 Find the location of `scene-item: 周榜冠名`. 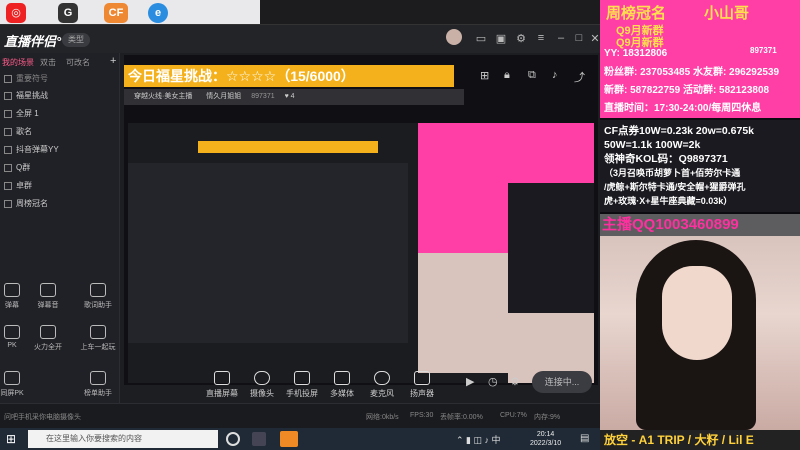

scene-item: 周榜冠名 is located at coordinates (26, 203).